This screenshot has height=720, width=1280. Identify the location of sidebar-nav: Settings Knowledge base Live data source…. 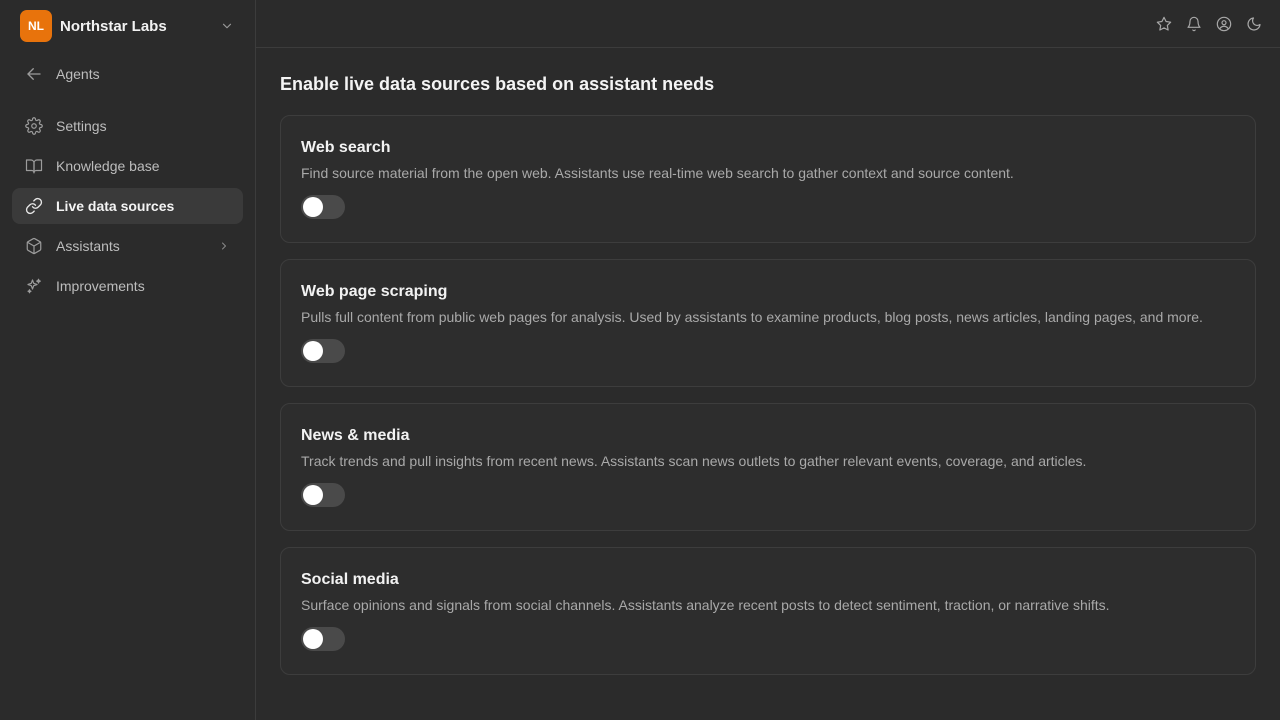
(127, 206).